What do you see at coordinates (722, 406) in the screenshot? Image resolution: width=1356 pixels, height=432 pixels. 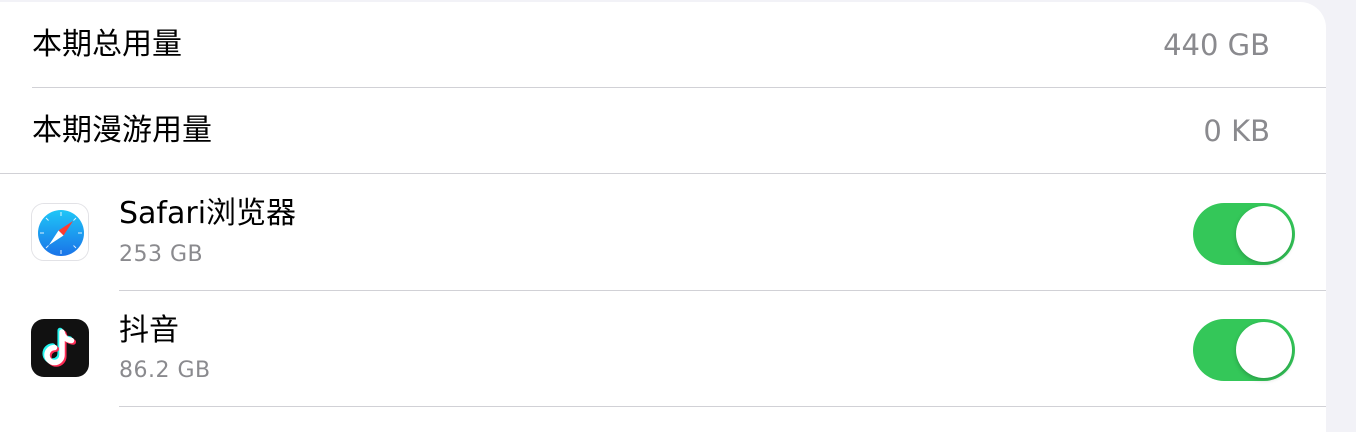 I see `separator` at bounding box center [722, 406].